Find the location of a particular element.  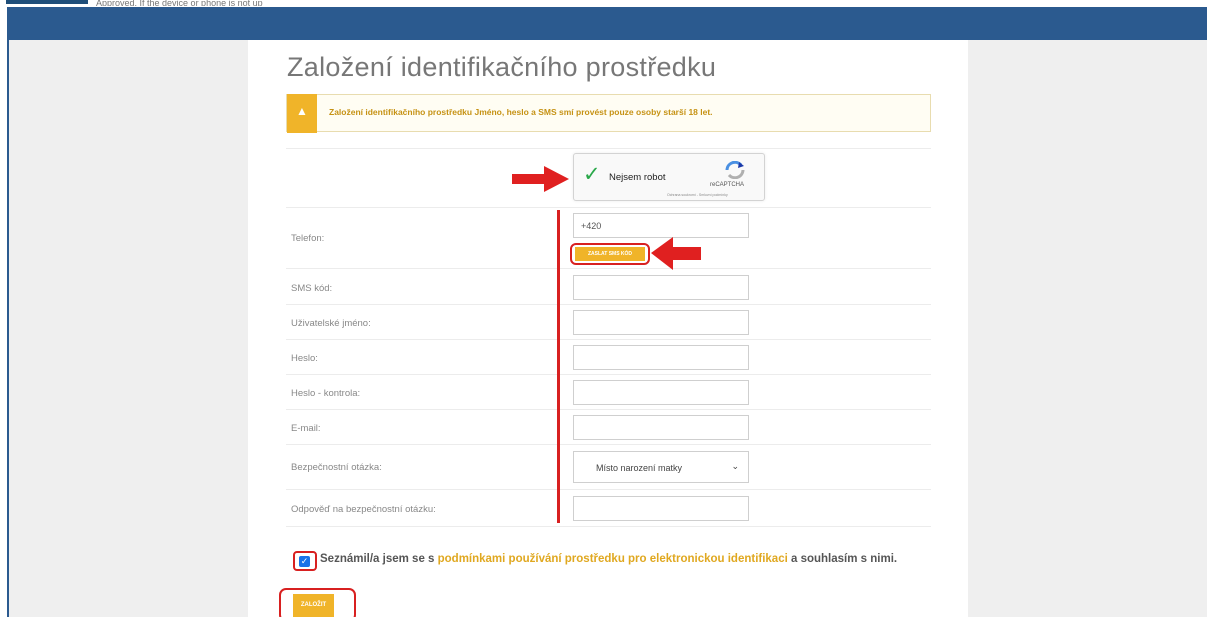

email-input is located at coordinates (661, 427).